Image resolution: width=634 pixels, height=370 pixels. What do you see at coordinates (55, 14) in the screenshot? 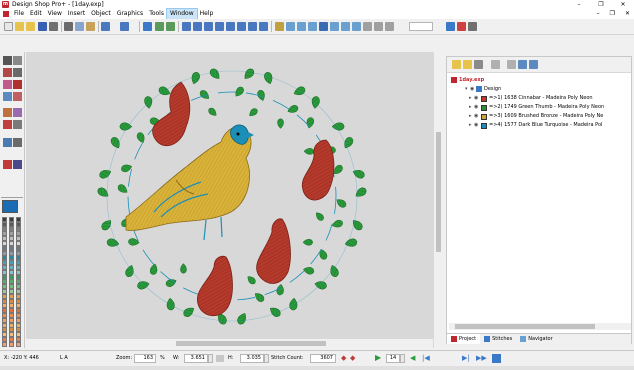
I see `menu-view: View` at bounding box center [55, 14].